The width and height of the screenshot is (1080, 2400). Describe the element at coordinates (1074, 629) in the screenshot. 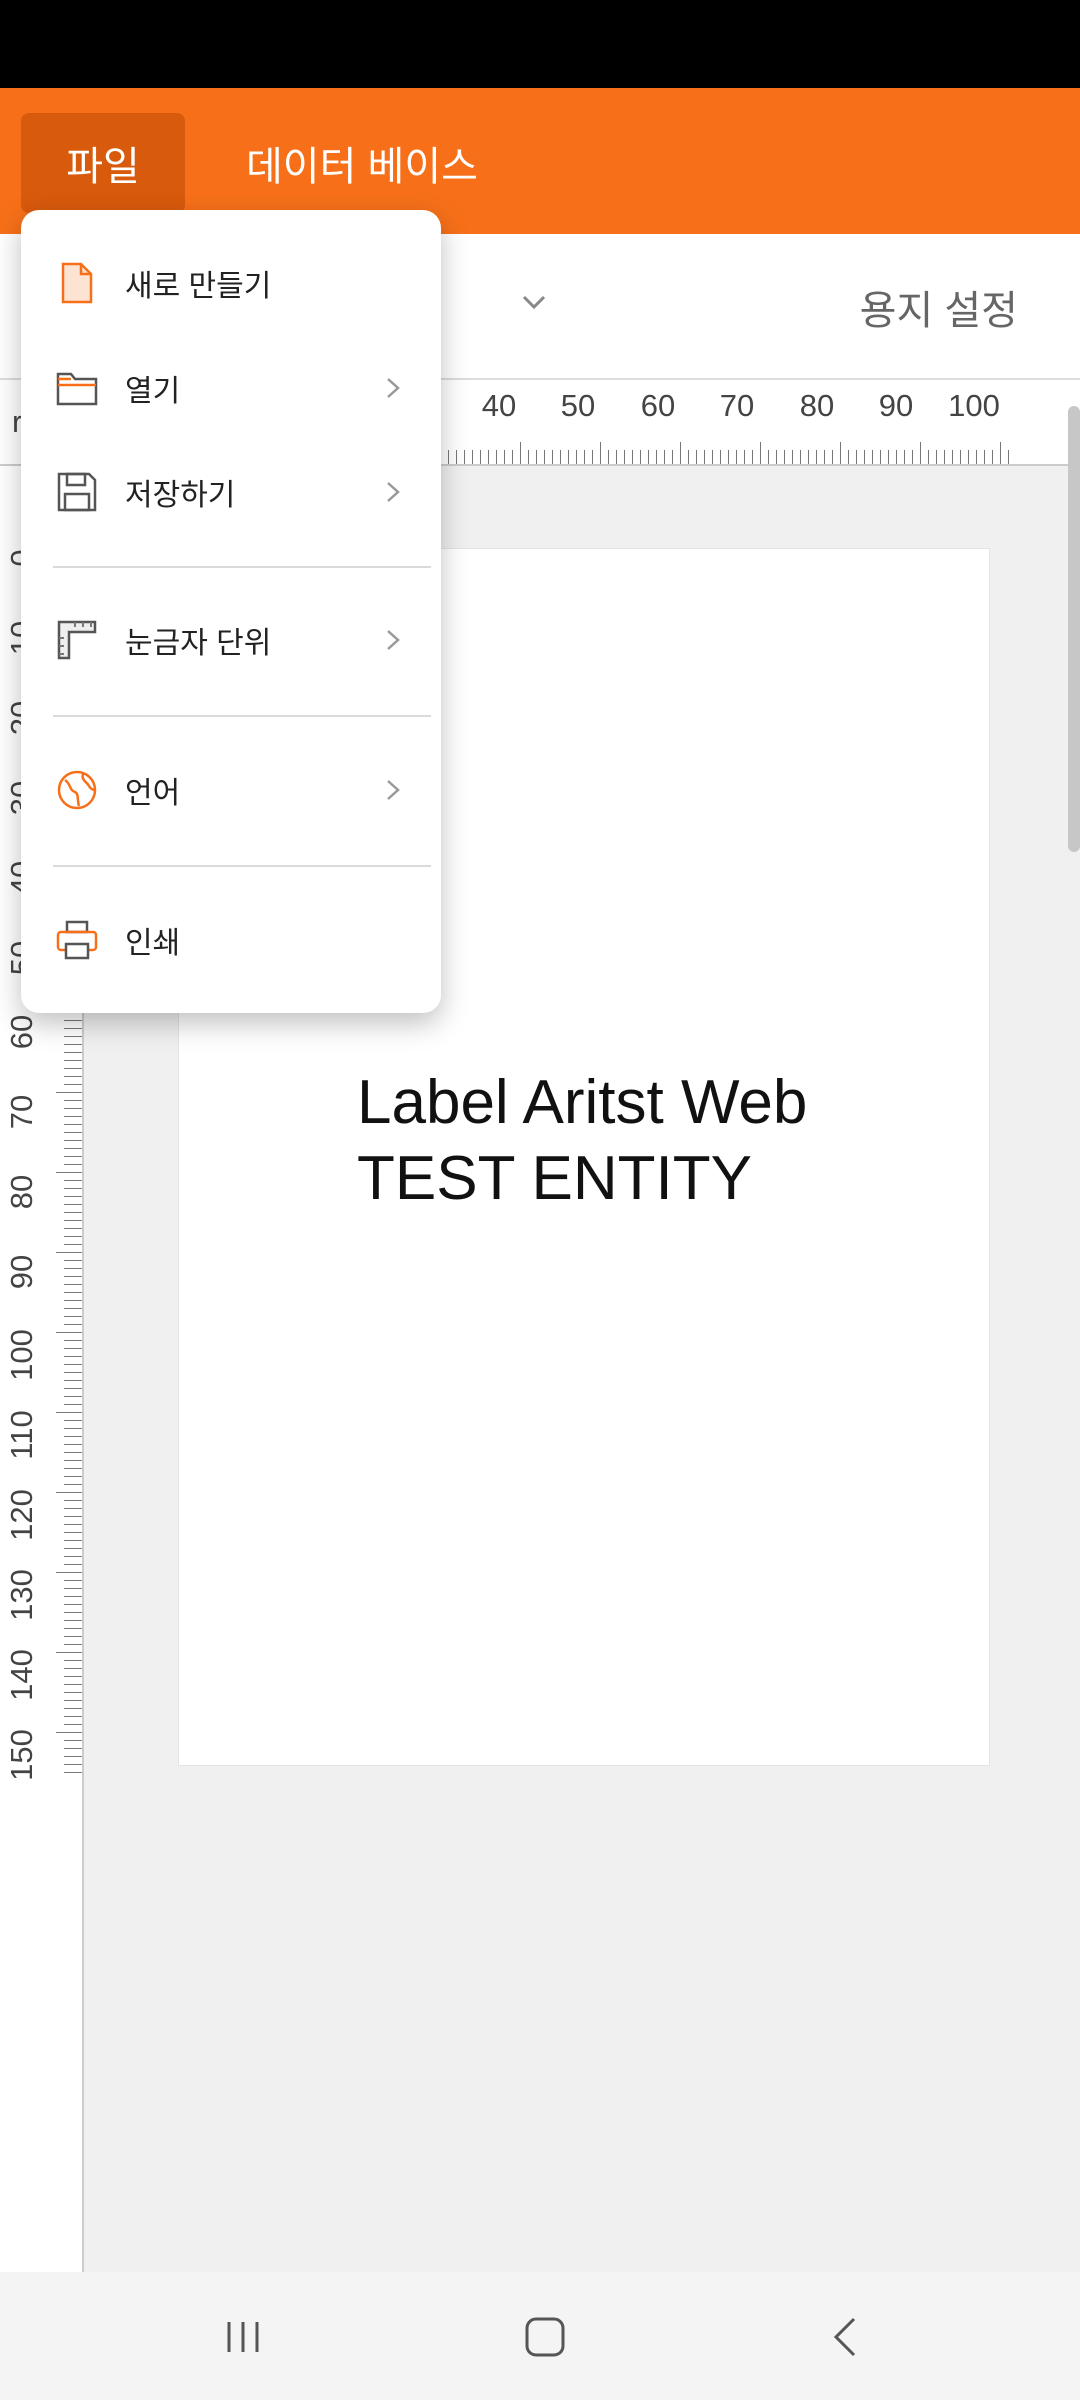

I see `scrollbar-thumb` at that location.